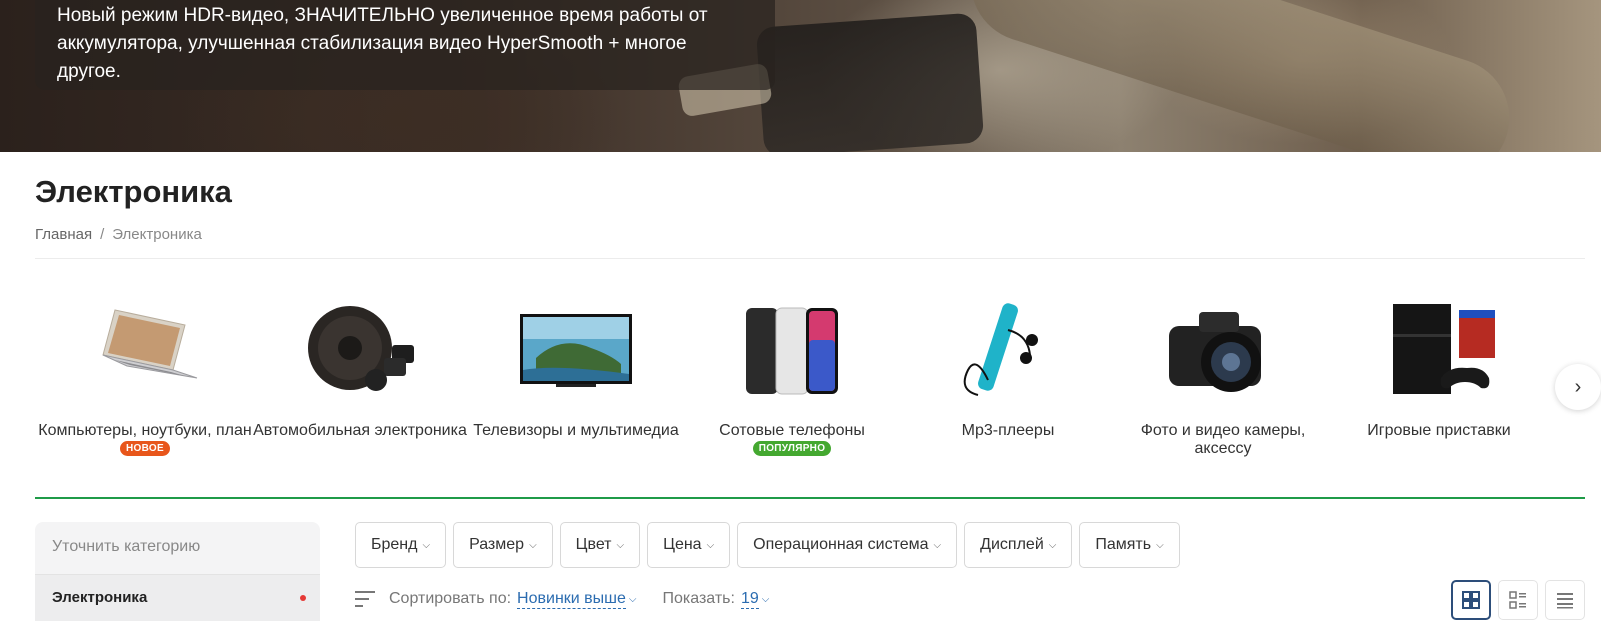  I want to click on filter-price: Цена ⌵, so click(689, 545).